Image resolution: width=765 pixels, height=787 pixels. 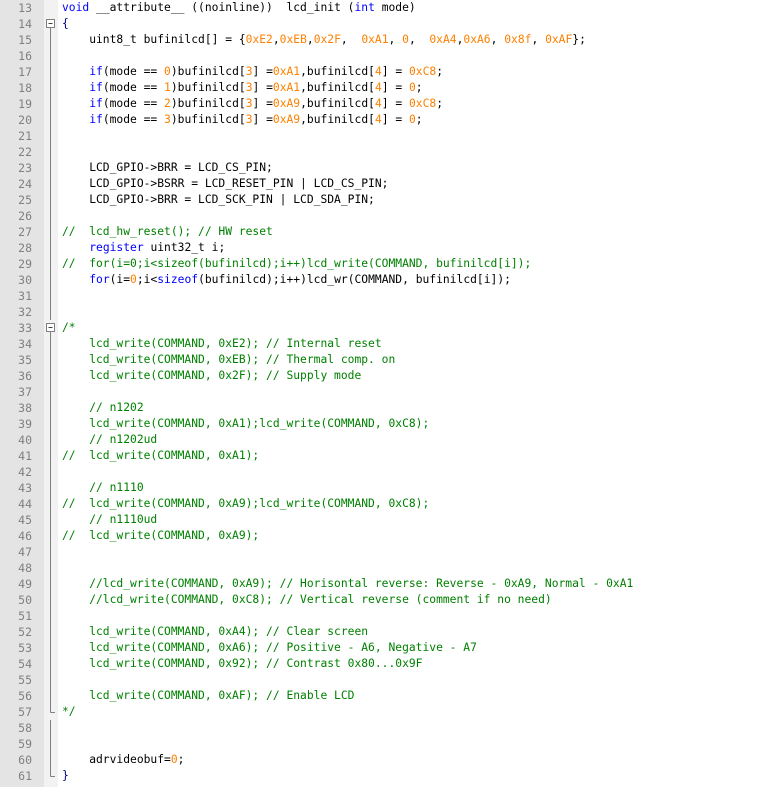 What do you see at coordinates (382, 168) in the screenshot?
I see `code-line: 23 LCD_GPIO->BRR = LCD_CS_PIN;` at bounding box center [382, 168].